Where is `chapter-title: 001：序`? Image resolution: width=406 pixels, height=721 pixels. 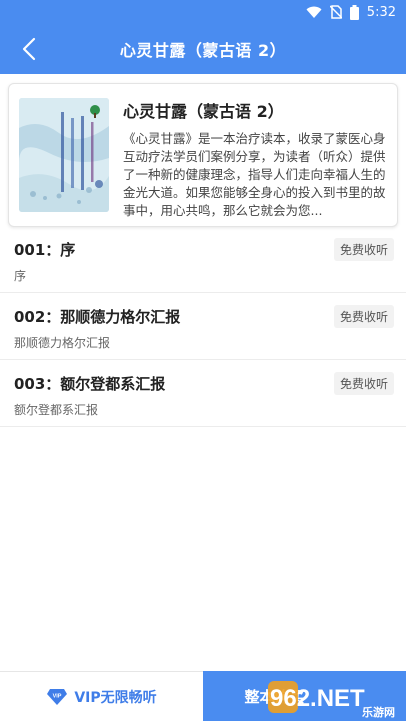
chapter-title: 001：序 is located at coordinates (45, 250).